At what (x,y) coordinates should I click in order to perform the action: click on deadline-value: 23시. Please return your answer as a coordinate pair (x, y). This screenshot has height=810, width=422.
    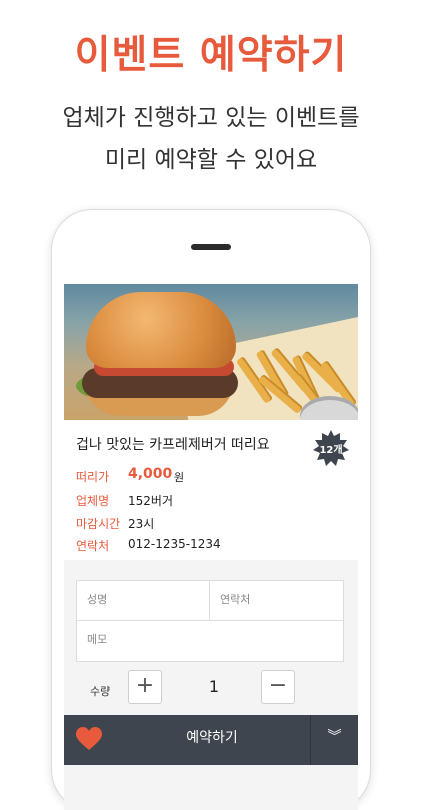
    Looking at the image, I should click on (141, 524).